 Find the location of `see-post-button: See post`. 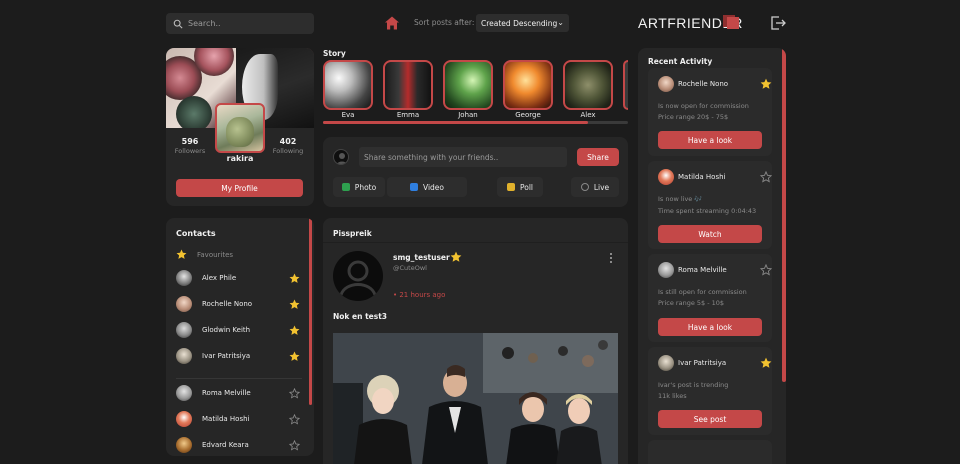

see-post-button: See post is located at coordinates (710, 419).